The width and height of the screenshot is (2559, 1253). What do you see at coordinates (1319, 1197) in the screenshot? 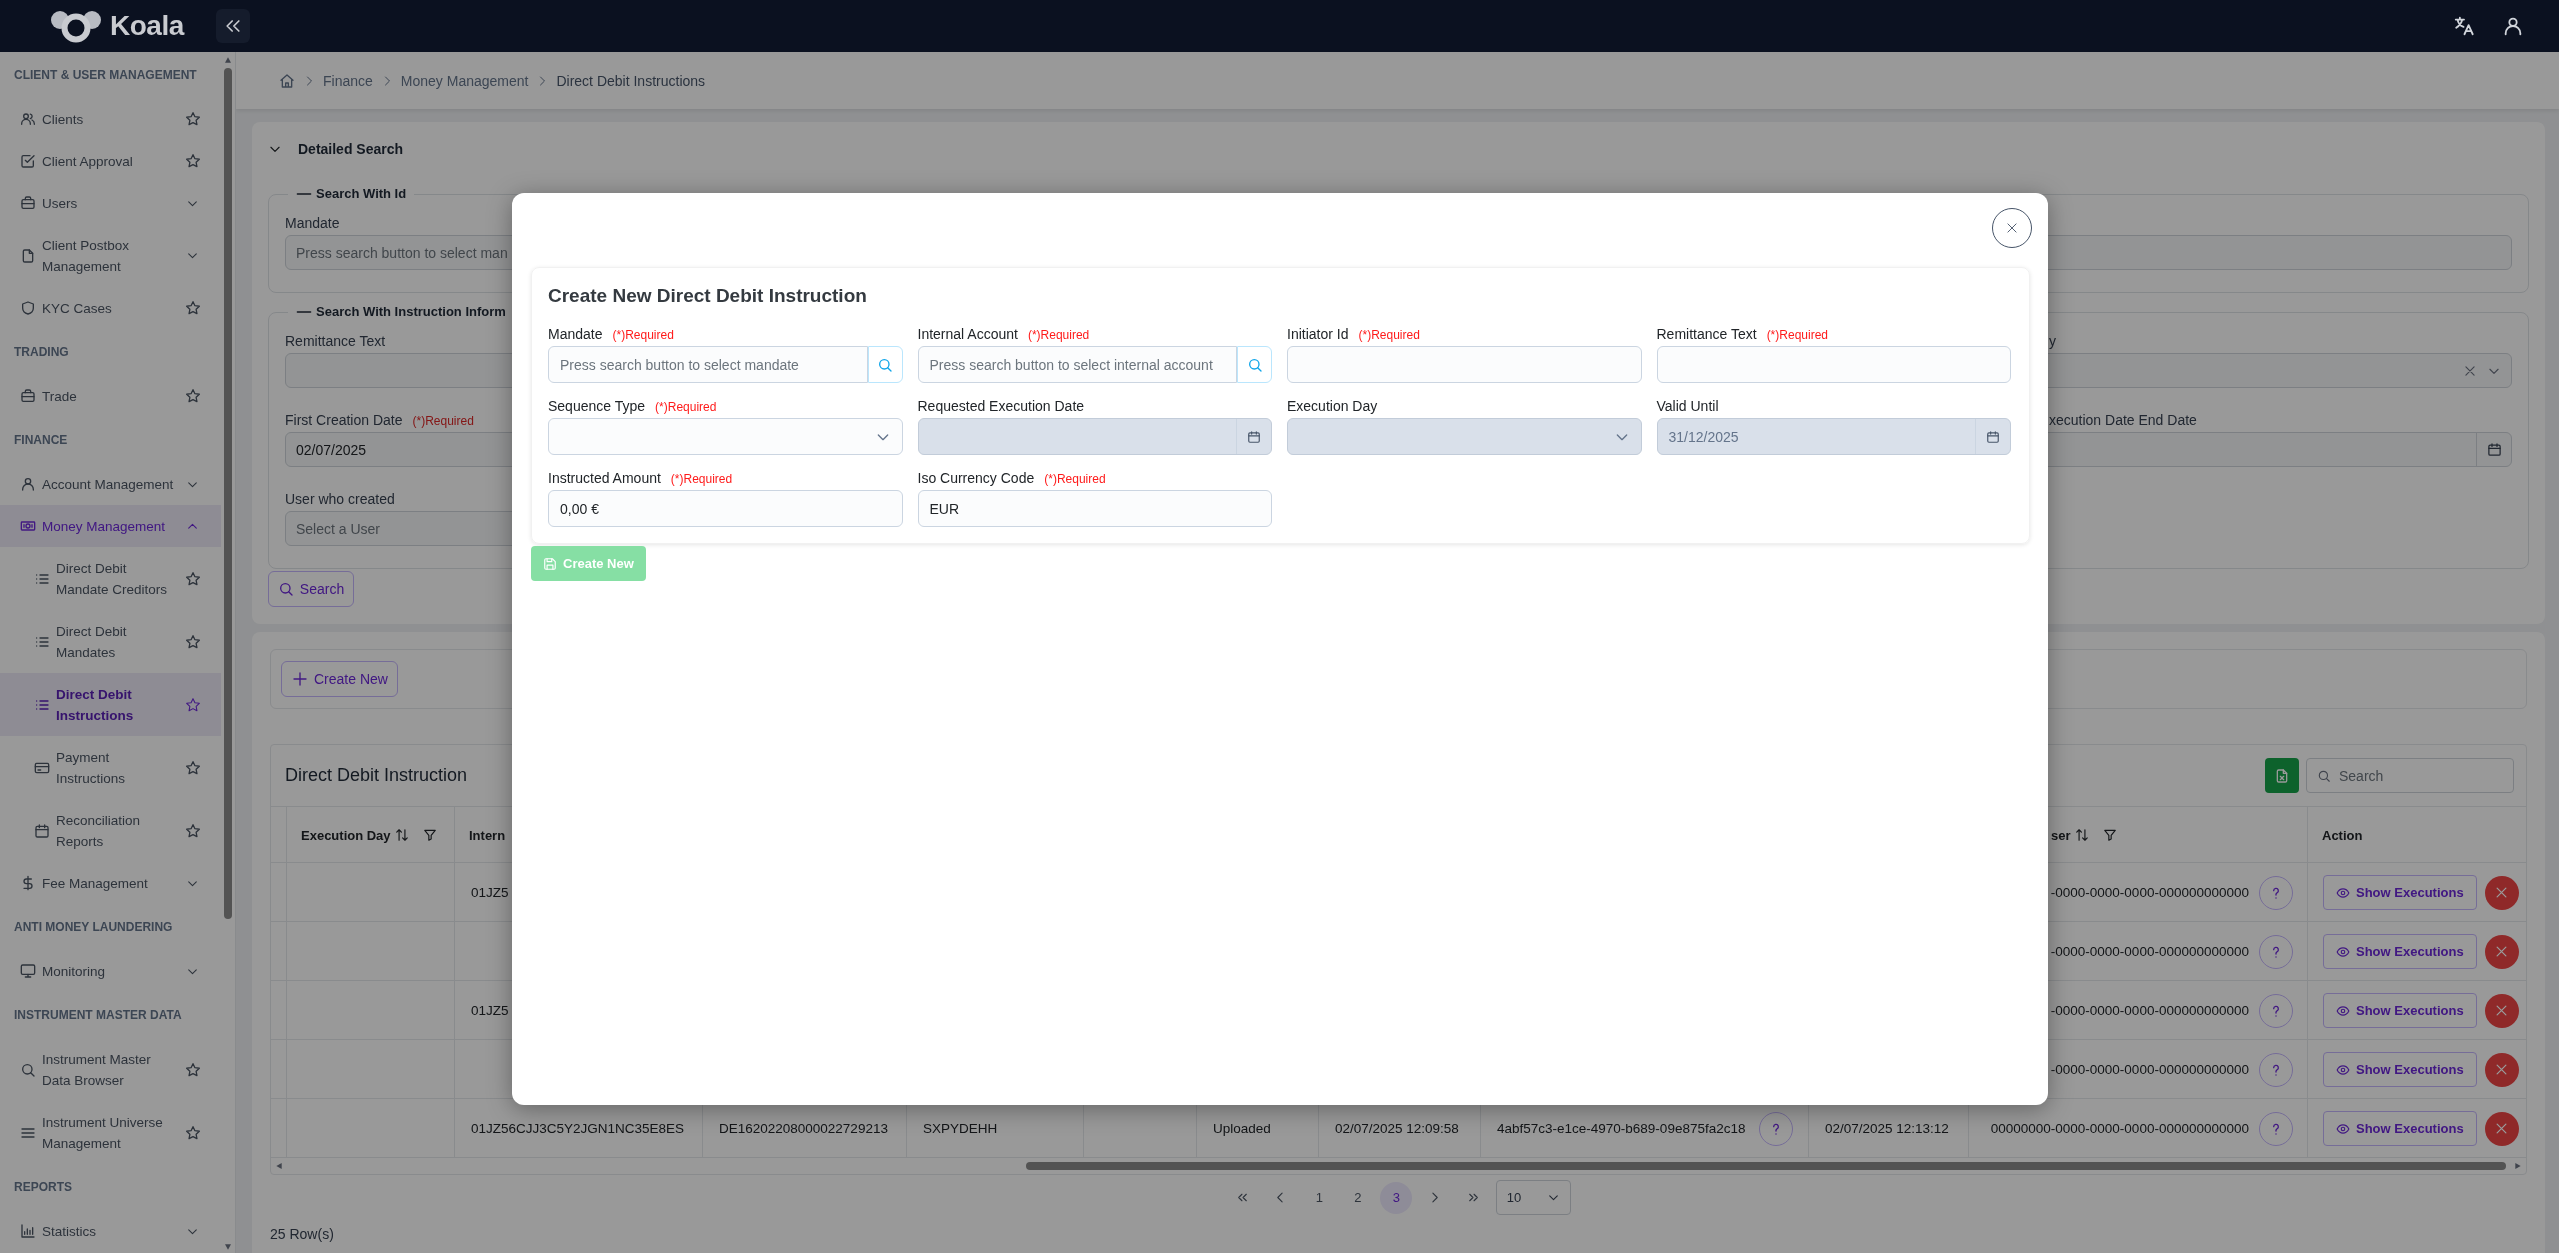
I see `page-button: 1` at bounding box center [1319, 1197].